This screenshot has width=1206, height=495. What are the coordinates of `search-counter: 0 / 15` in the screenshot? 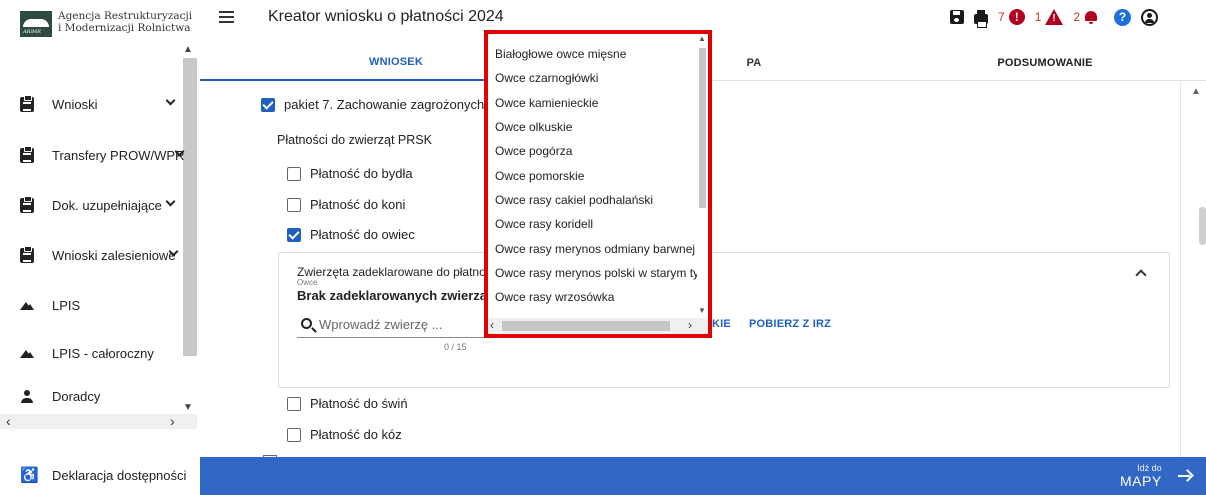 It's located at (455, 347).